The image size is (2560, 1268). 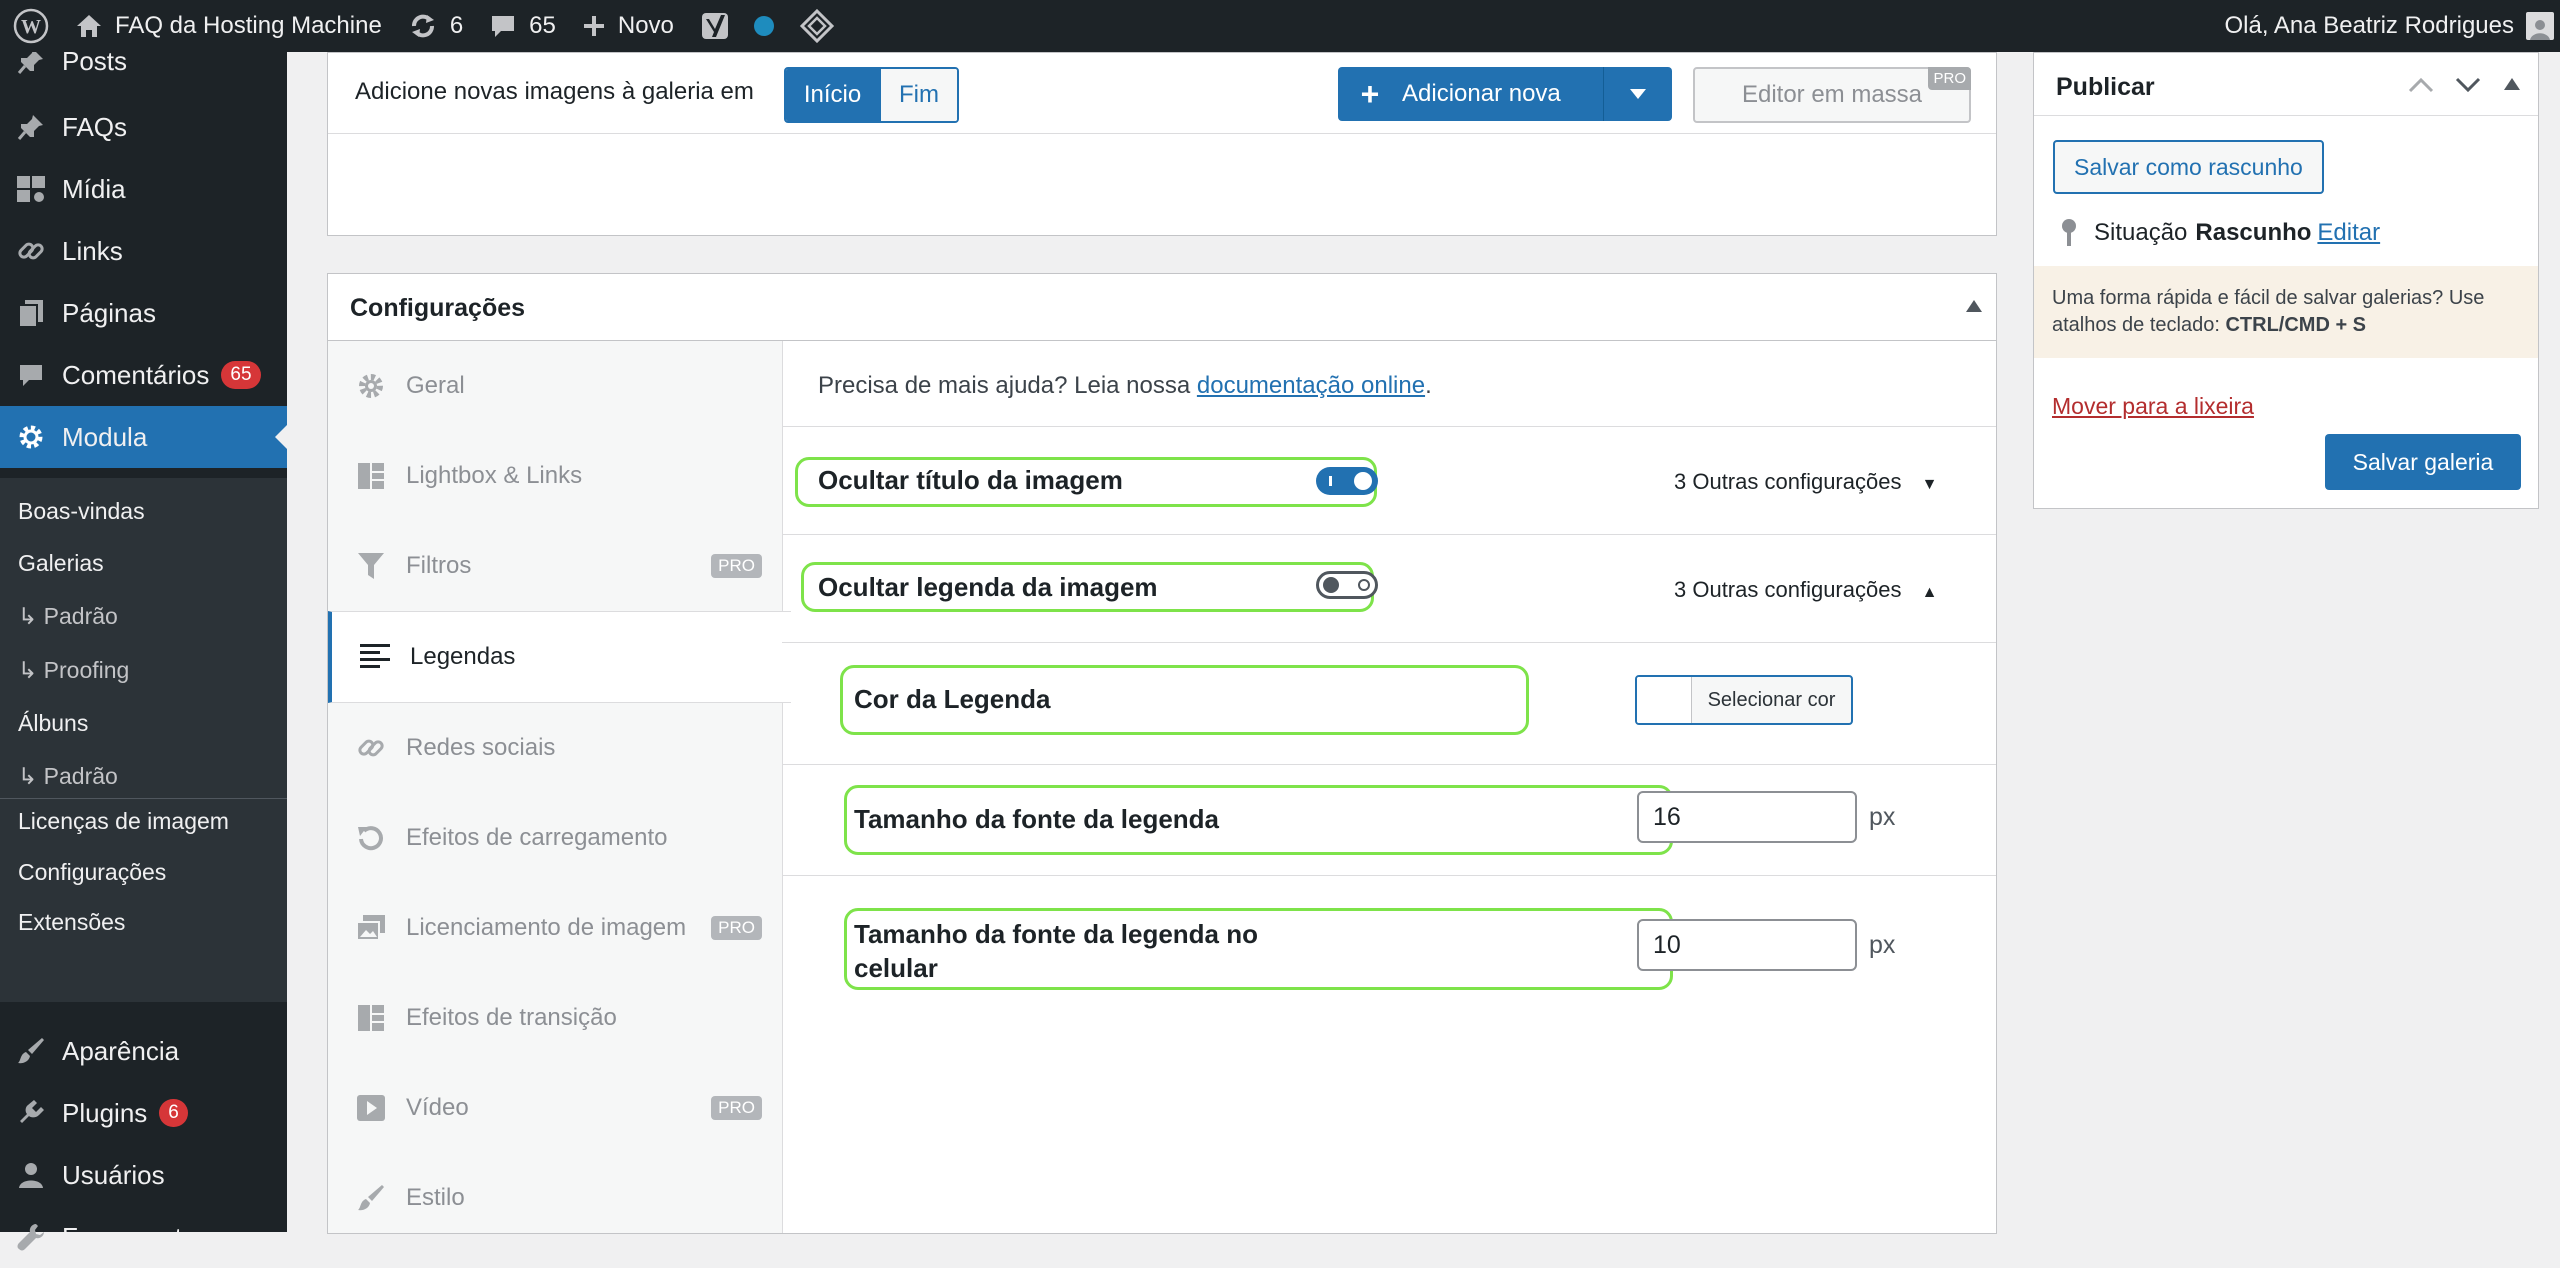 I want to click on add-images-position-label: Adicione novas imagens à galeria em, so click(x=554, y=92).